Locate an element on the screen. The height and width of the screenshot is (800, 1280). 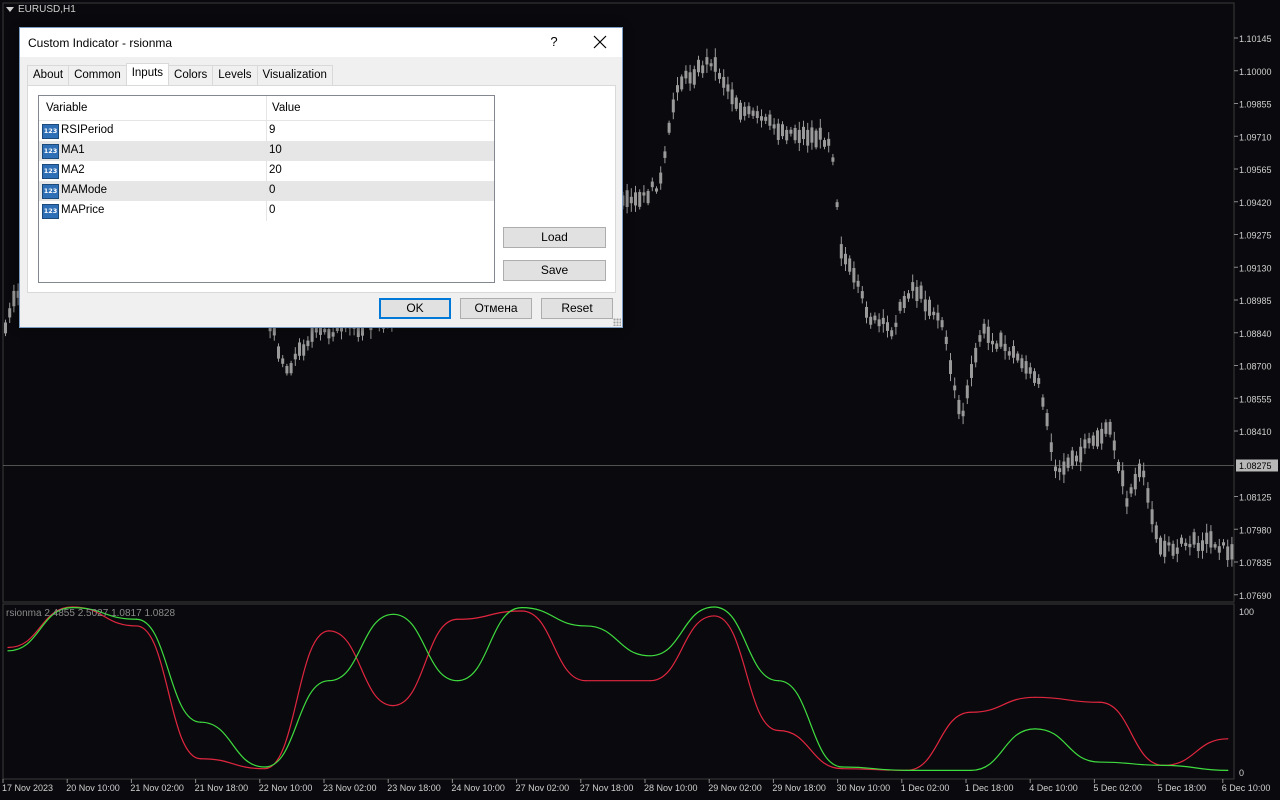
save-button: Save is located at coordinates (554, 270).